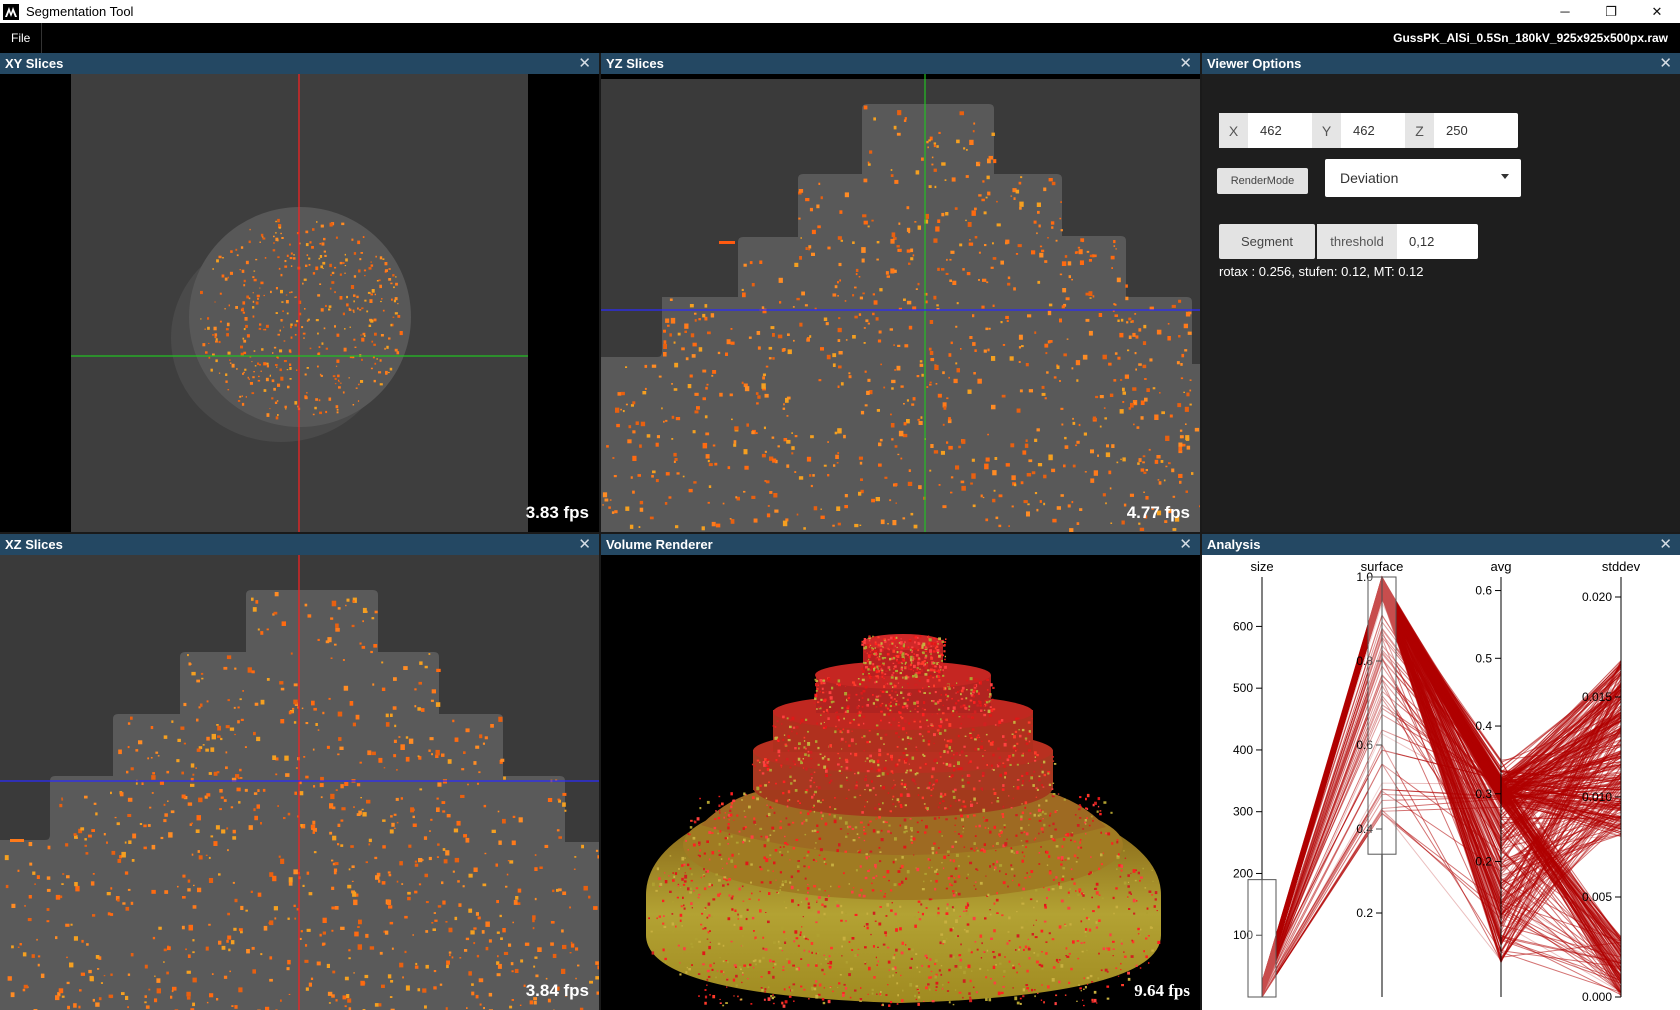  What do you see at coordinates (1565, 11) in the screenshot?
I see `minimize-button: ─` at bounding box center [1565, 11].